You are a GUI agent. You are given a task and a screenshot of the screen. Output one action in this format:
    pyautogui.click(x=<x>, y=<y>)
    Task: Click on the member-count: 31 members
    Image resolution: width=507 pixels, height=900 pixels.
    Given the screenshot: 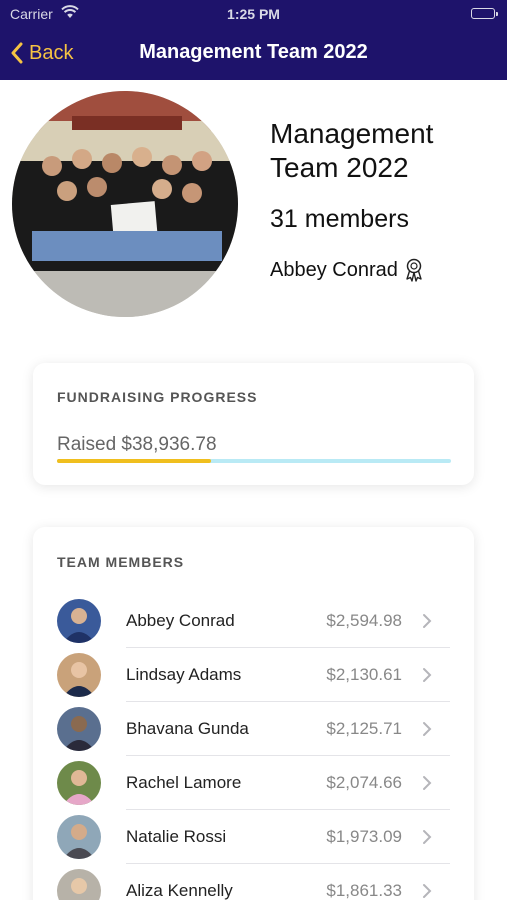 What is the action you would take?
    pyautogui.click(x=339, y=219)
    